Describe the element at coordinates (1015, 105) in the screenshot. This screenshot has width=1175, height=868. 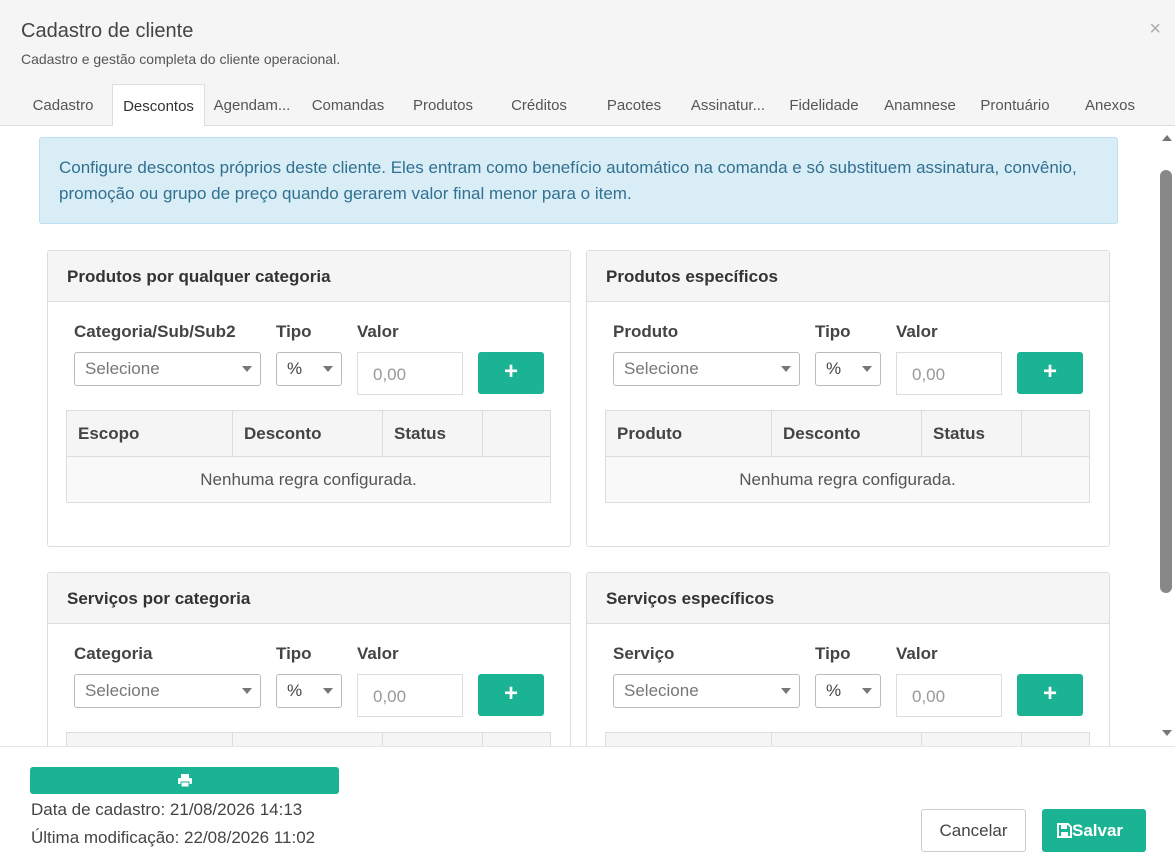
I see `tab-prontuario: Prontuário` at that location.